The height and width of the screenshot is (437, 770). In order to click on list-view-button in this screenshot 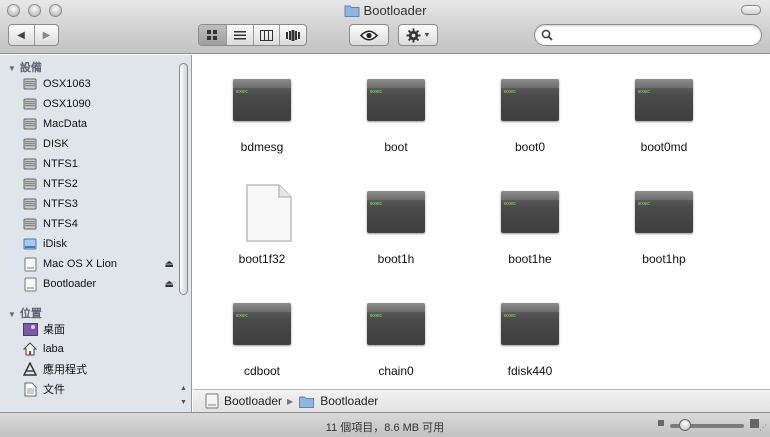, I will do `click(239, 35)`.